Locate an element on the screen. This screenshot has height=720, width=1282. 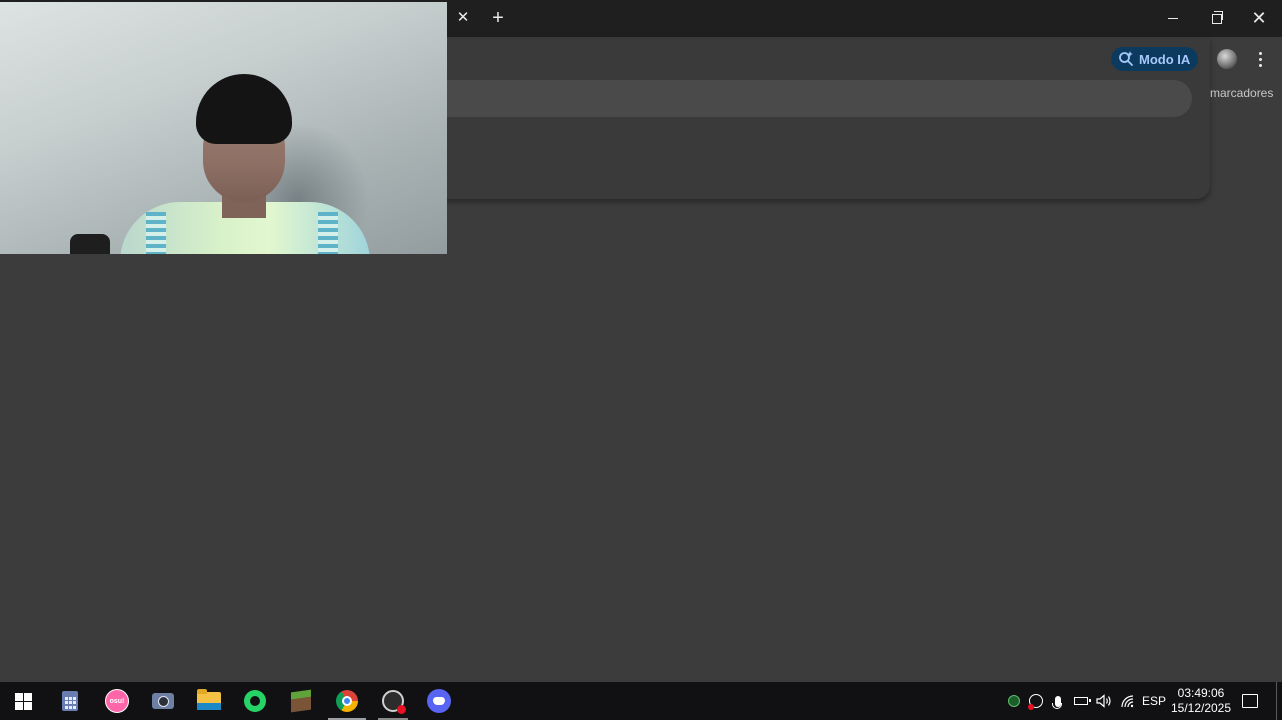
webcam-overlay is located at coordinates (223, 128).